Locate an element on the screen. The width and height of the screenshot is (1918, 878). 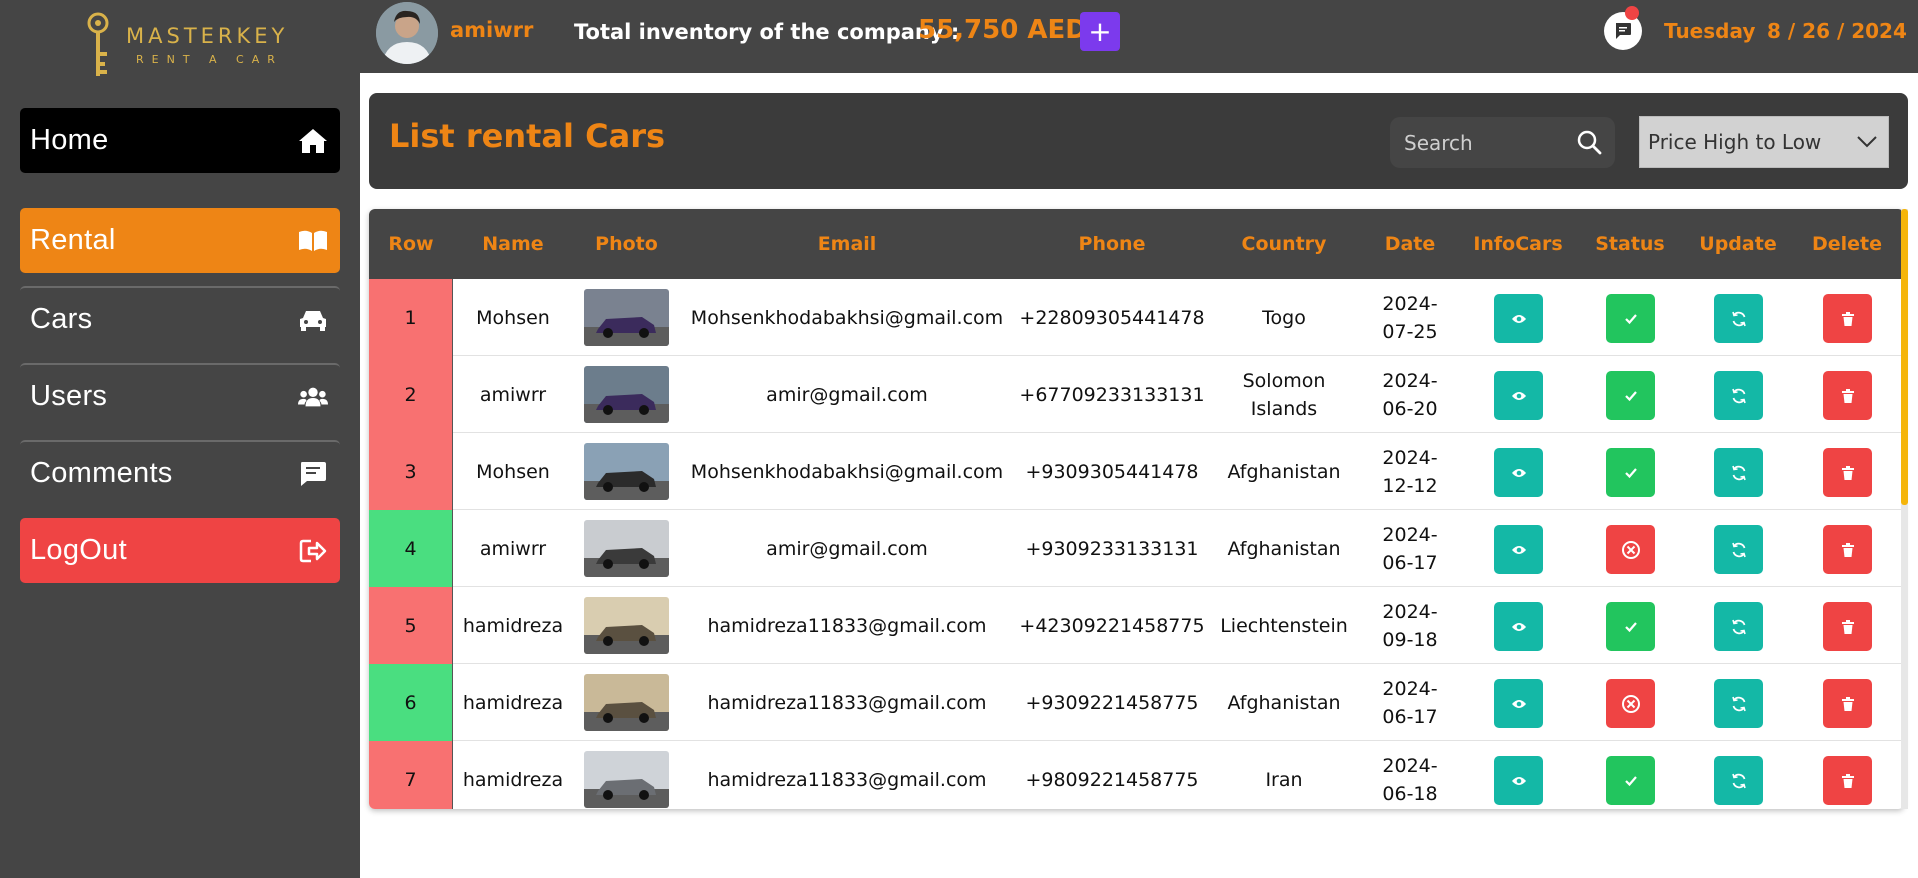
column-header-email: Email is located at coordinates (847, 244).